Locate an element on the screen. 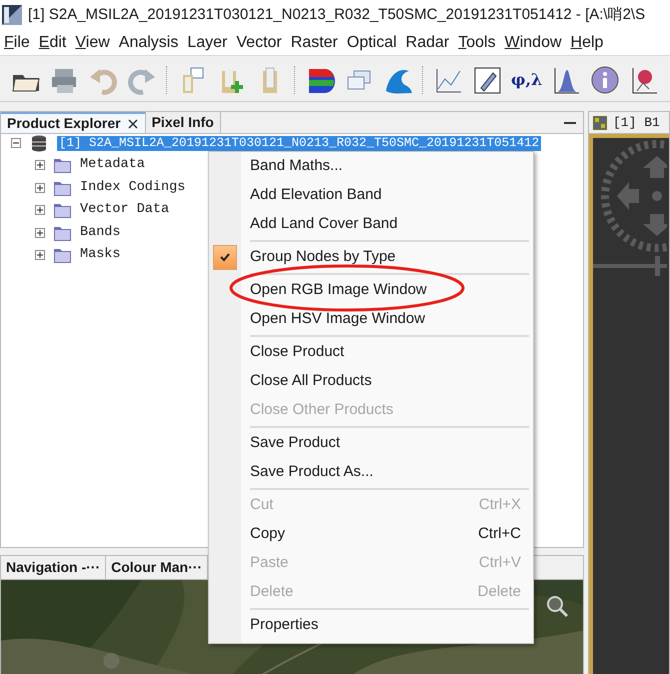 Image resolution: width=670 pixels, height=674 pixels. menu-item: Raster is located at coordinates (314, 42).